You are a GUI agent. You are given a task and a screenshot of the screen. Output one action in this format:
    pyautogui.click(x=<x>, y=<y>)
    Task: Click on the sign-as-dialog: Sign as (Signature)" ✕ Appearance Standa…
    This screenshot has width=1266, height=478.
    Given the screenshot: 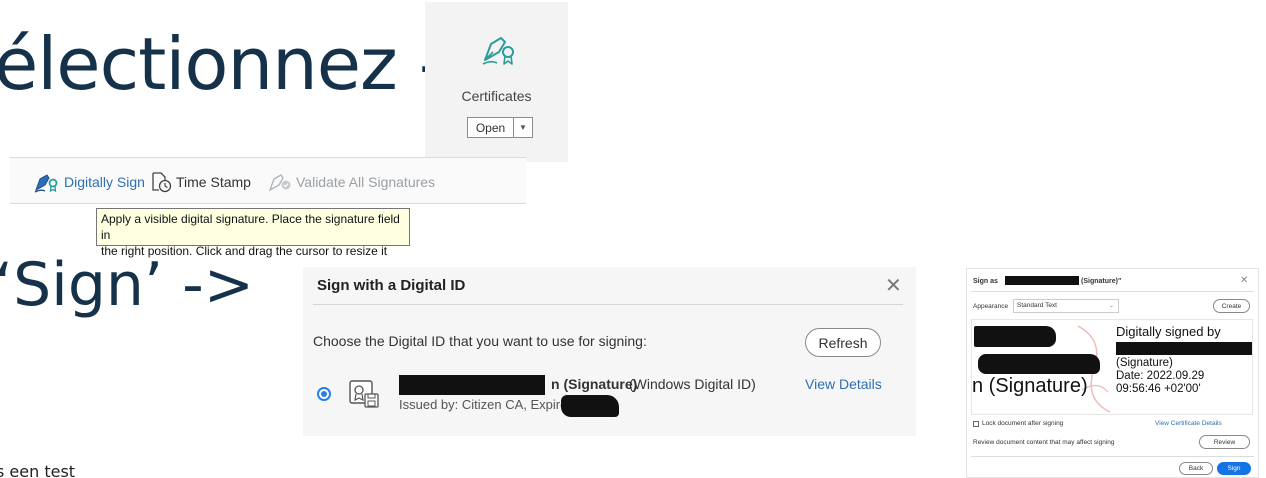 What is the action you would take?
    pyautogui.click(x=1112, y=373)
    